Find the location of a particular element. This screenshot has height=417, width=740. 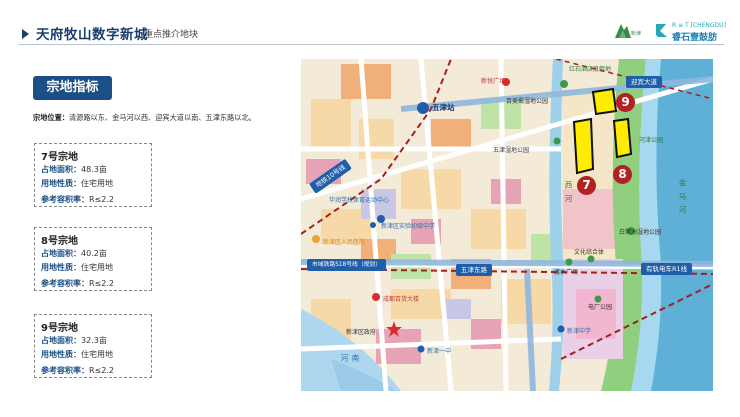

map-label-hongshi: 红石酒店度假地 is located at coordinates (590, 69).